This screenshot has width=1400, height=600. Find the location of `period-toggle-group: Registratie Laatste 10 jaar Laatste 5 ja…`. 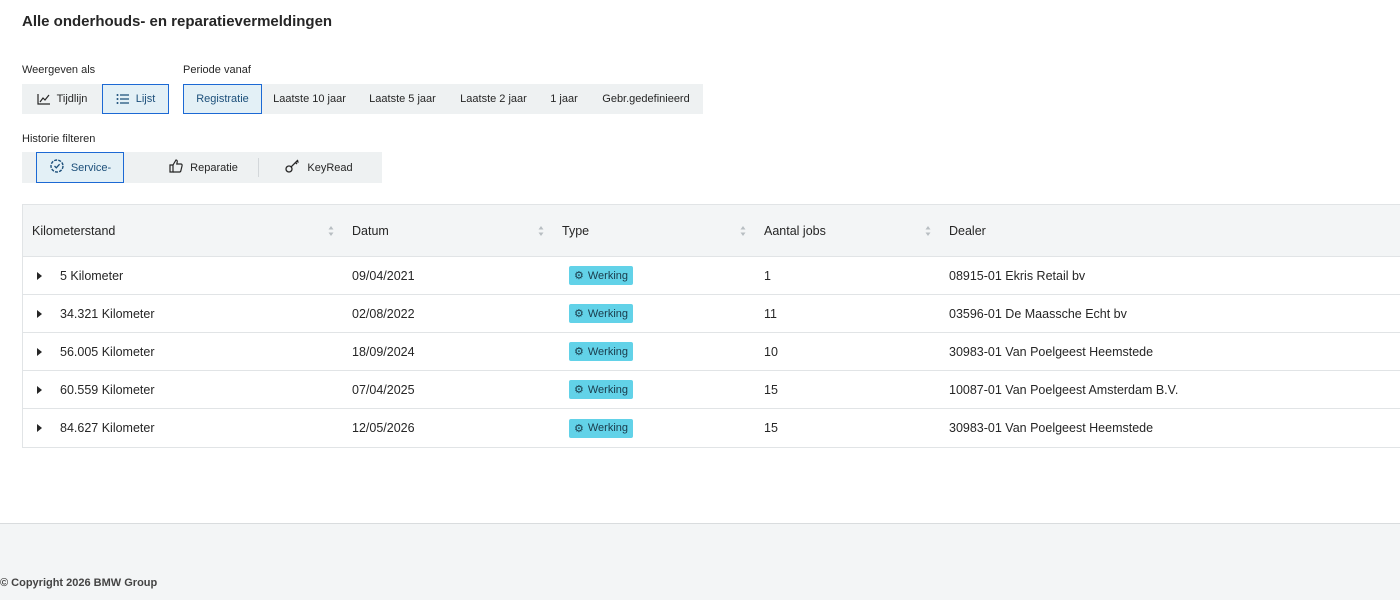

period-toggle-group: Registratie Laatste 10 jaar Laatste 5 ja… is located at coordinates (443, 99).